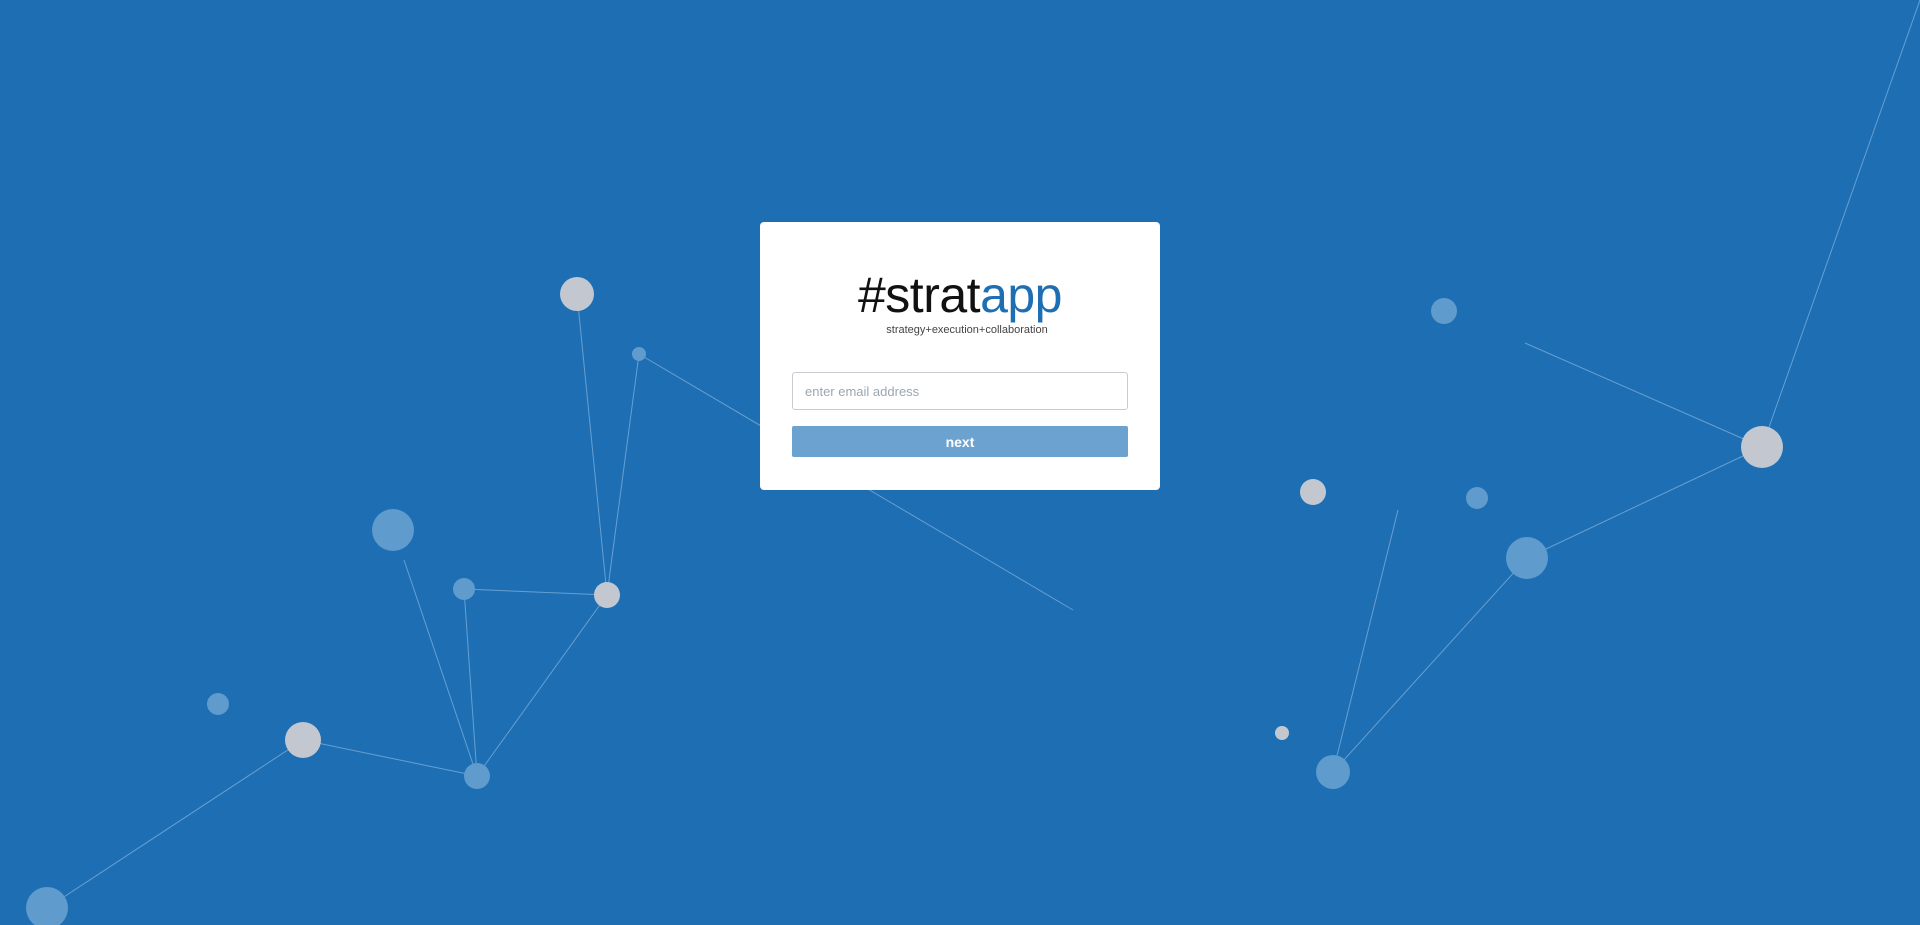 The image size is (1920, 925). What do you see at coordinates (960, 391) in the screenshot?
I see `email-input` at bounding box center [960, 391].